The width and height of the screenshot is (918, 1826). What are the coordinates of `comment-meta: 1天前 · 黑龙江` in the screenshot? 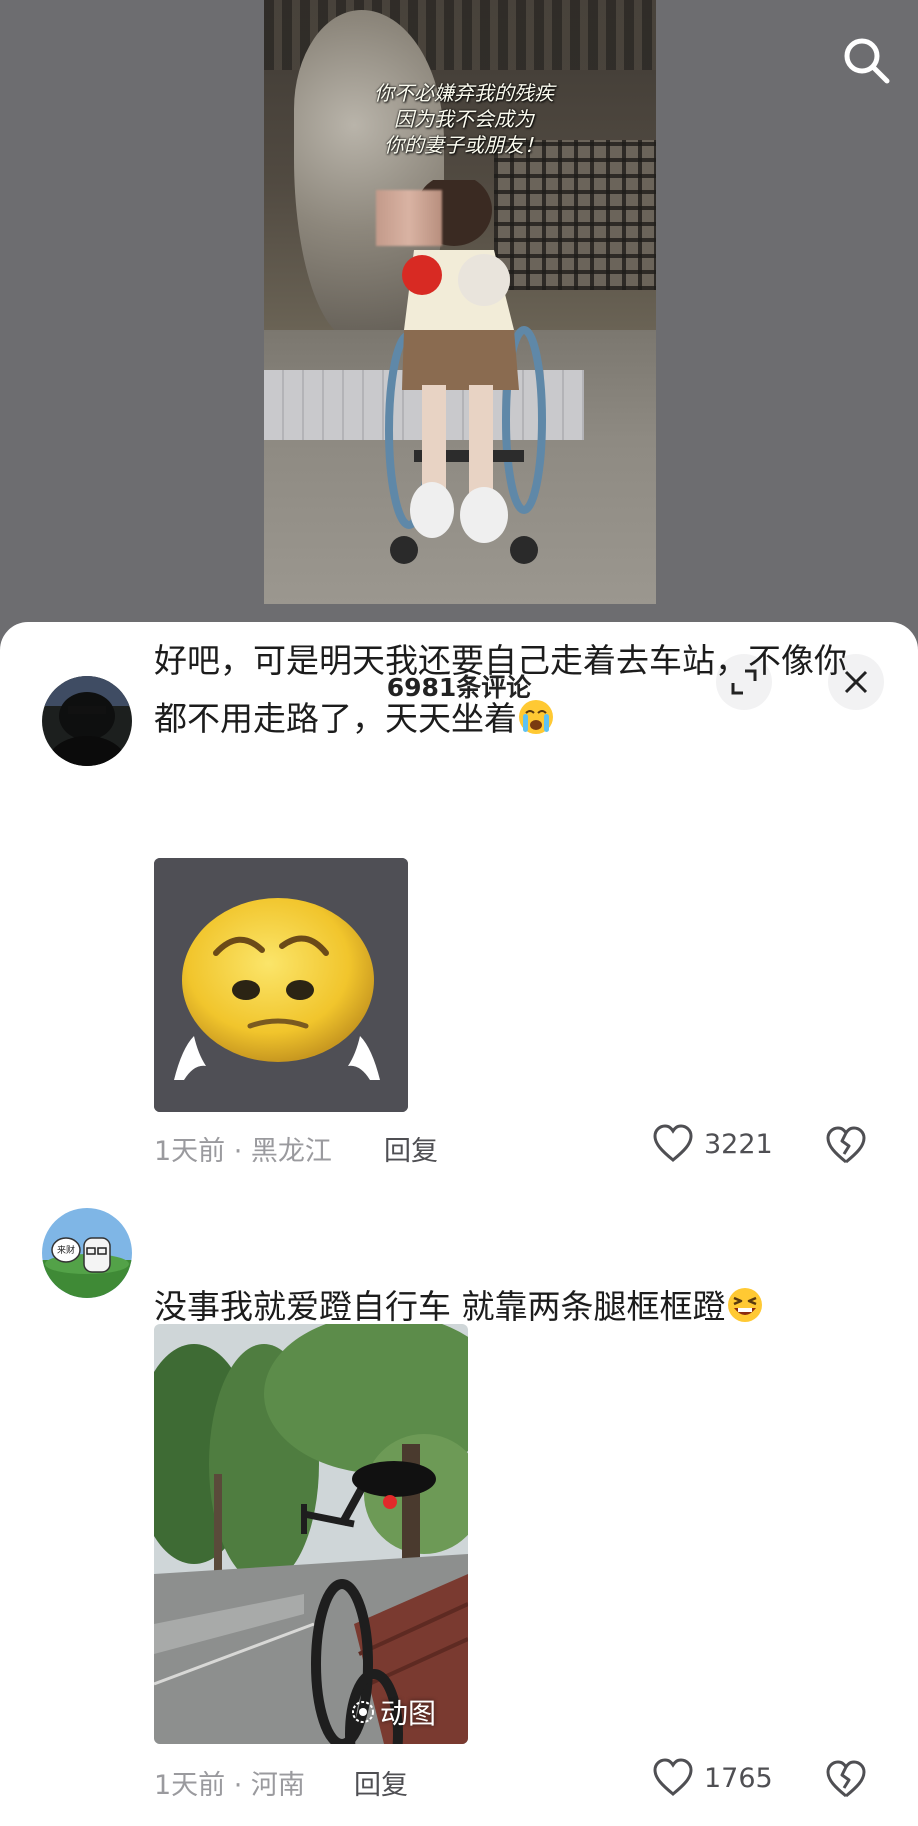 It's located at (243, 1151).